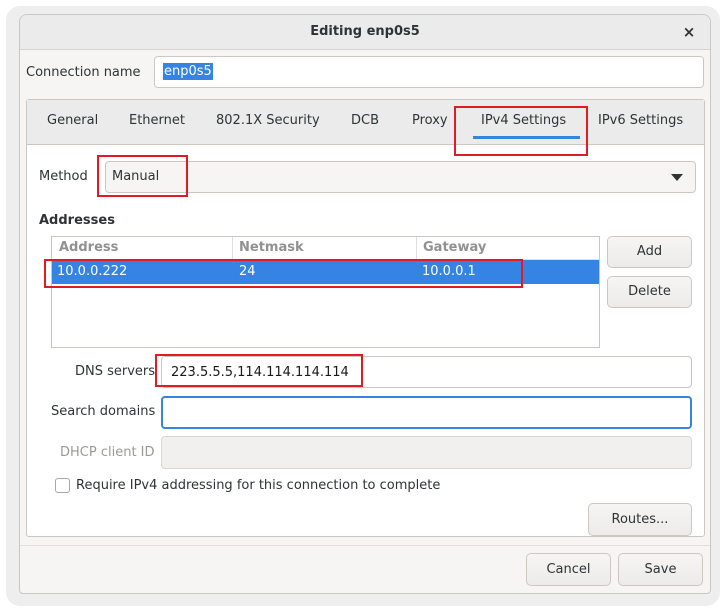 The height and width of the screenshot is (612, 727). Describe the element at coordinates (136, 176) in the screenshot. I see `method-value: Manual` at that location.